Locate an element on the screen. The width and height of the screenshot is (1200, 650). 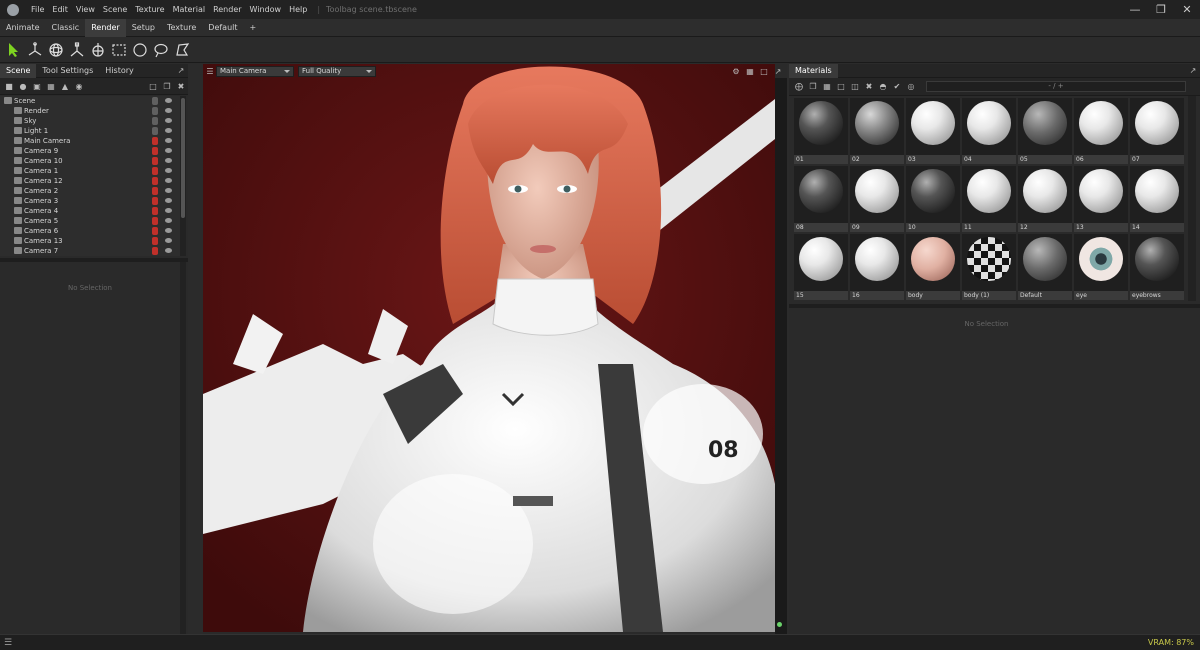
tree-item: Camera 9 is located at coordinates (92, 151).